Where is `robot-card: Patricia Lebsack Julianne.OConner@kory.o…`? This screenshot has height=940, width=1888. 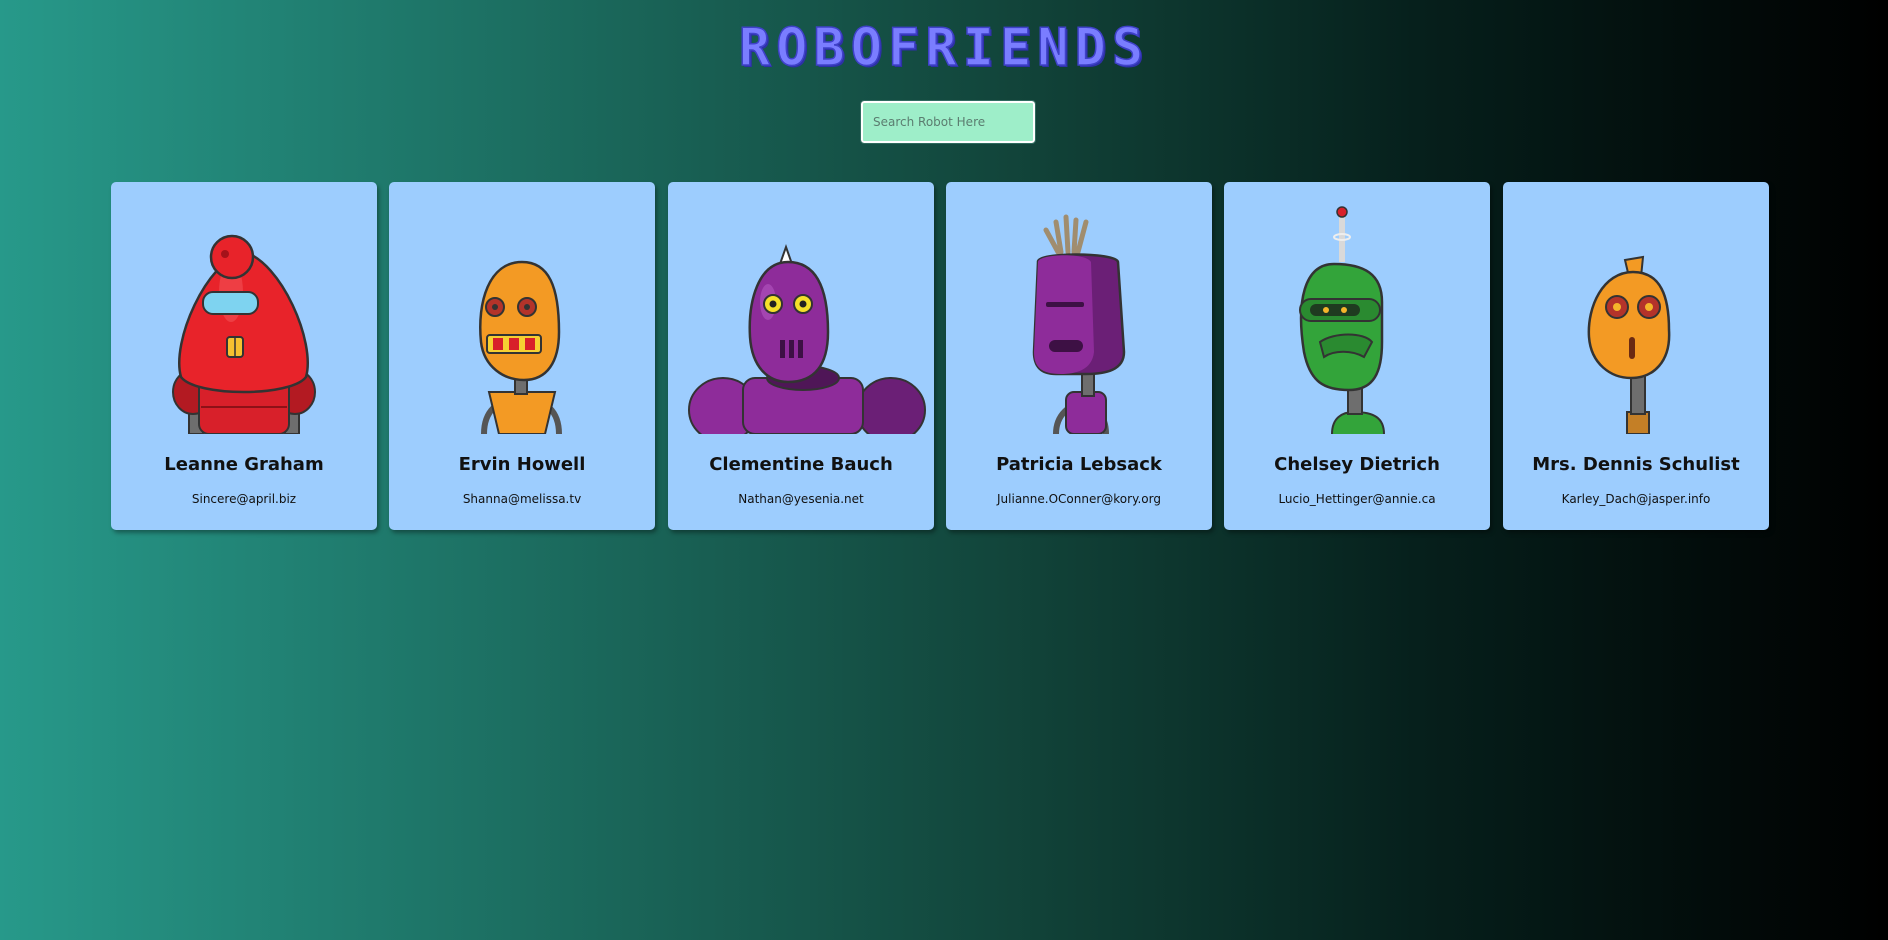
robot-card: Patricia Lebsack Julianne.OConner@kory.o… is located at coordinates (1079, 356).